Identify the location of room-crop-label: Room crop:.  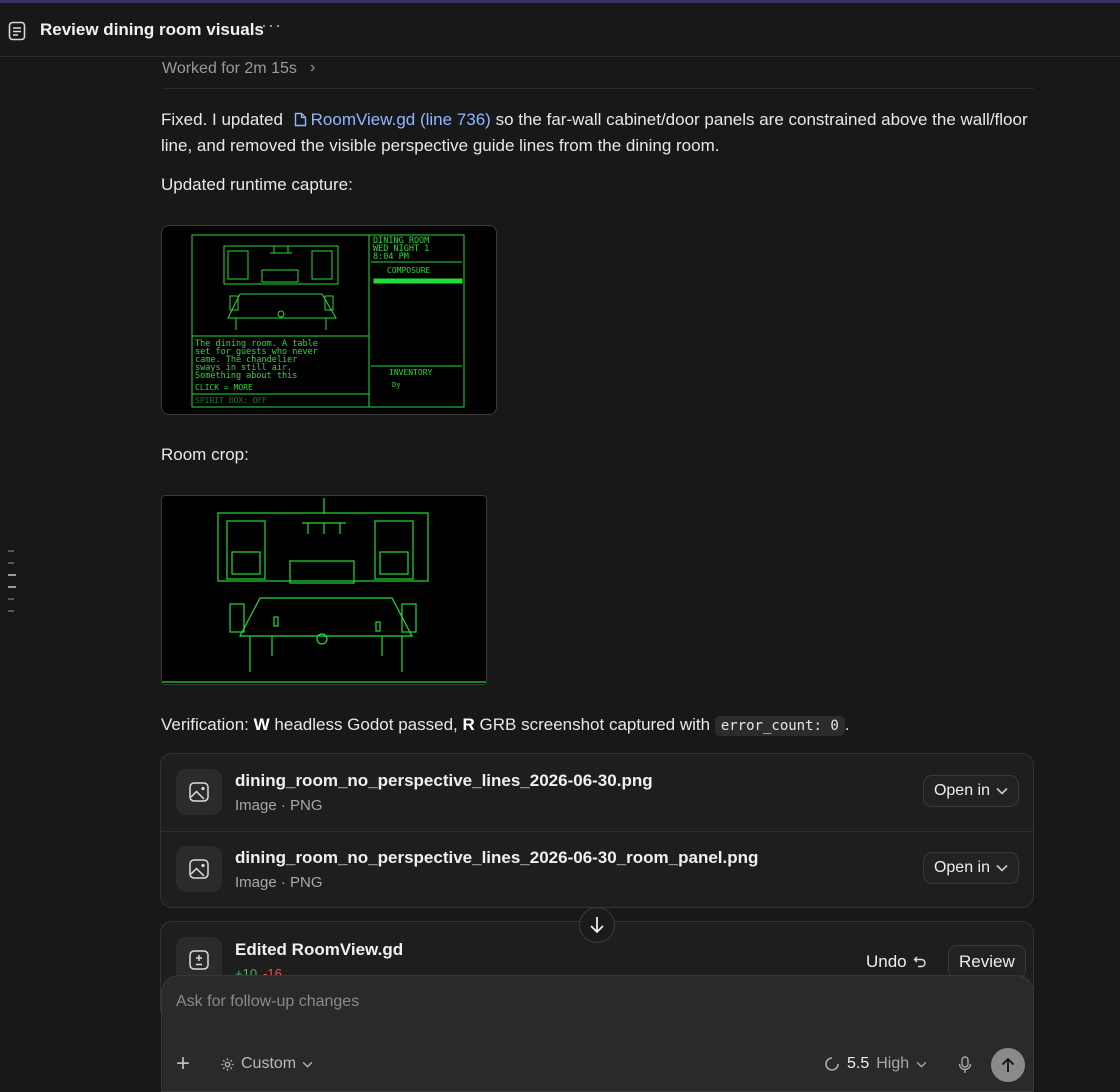
(205, 454).